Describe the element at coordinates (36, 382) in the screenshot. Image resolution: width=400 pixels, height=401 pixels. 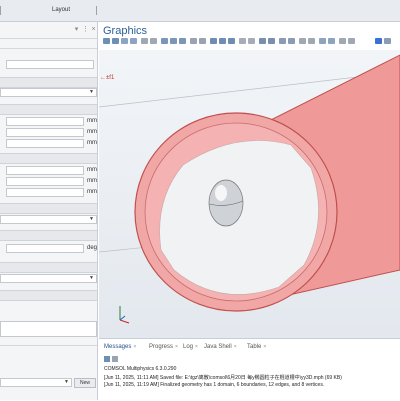
I see `selection-select: ▼` at that location.